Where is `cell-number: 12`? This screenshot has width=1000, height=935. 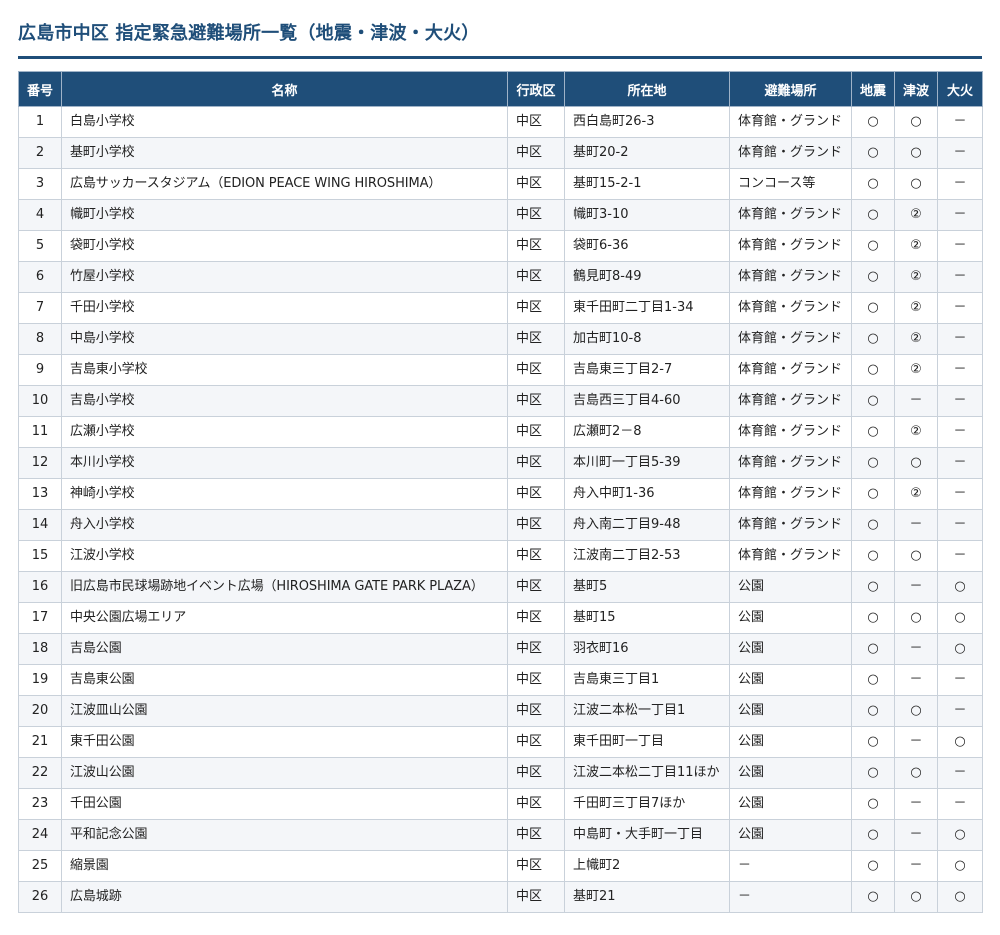
cell-number: 12 is located at coordinates (40, 463).